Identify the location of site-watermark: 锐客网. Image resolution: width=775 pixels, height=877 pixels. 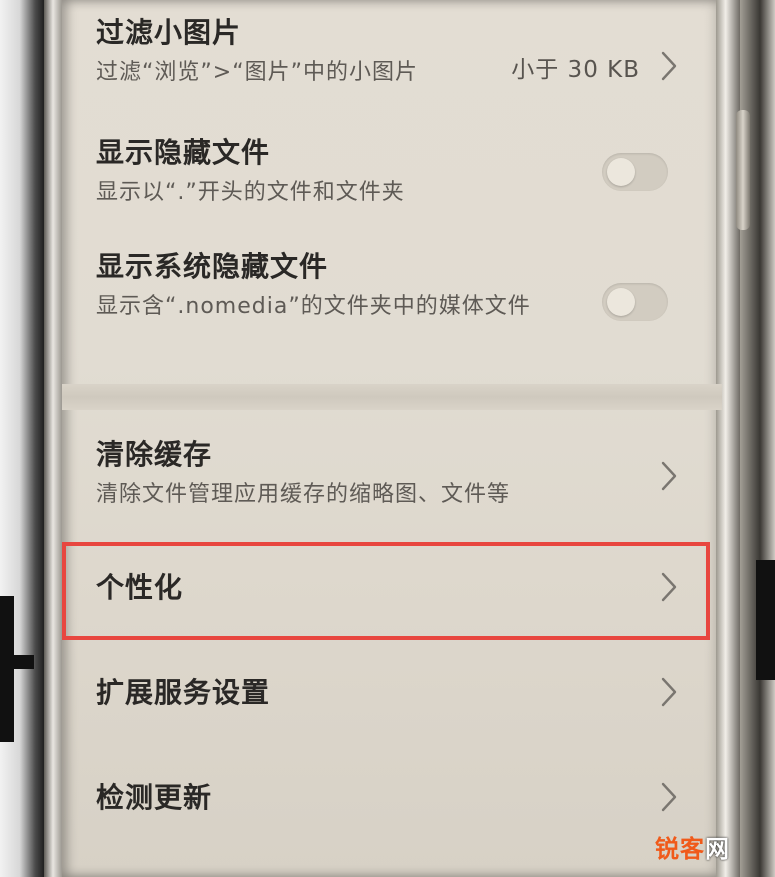
(692, 846).